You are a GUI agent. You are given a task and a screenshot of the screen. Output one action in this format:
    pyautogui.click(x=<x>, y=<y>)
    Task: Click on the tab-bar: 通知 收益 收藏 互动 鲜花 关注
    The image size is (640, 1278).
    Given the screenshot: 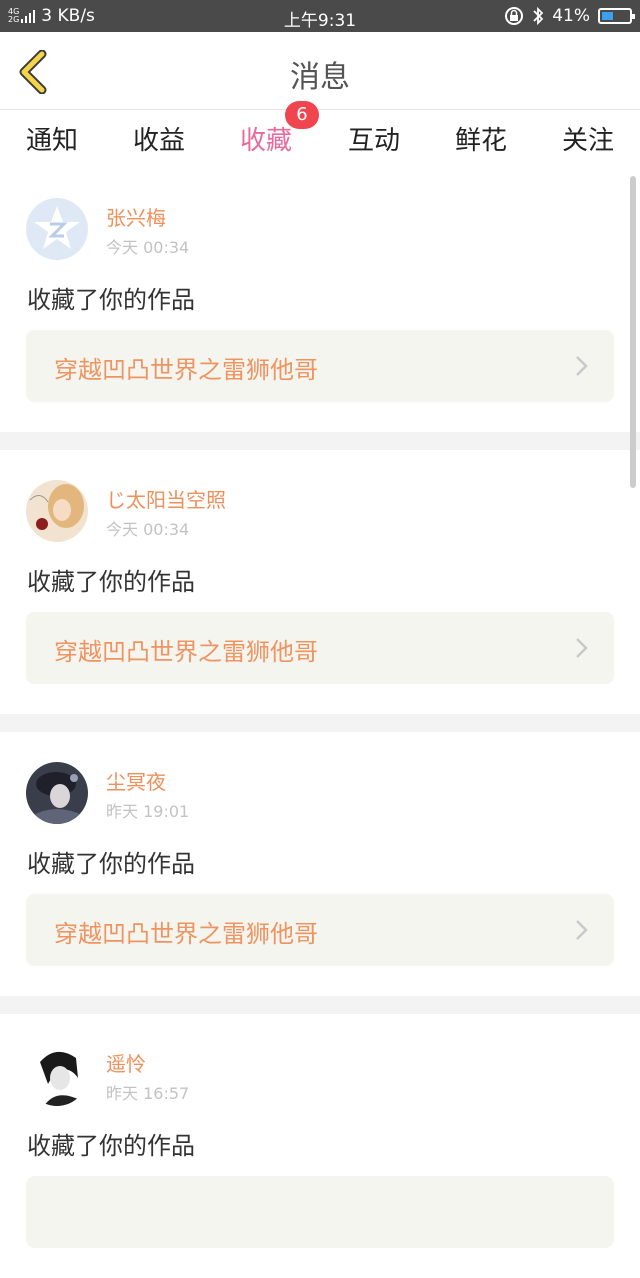 What is the action you would take?
    pyautogui.click(x=320, y=141)
    